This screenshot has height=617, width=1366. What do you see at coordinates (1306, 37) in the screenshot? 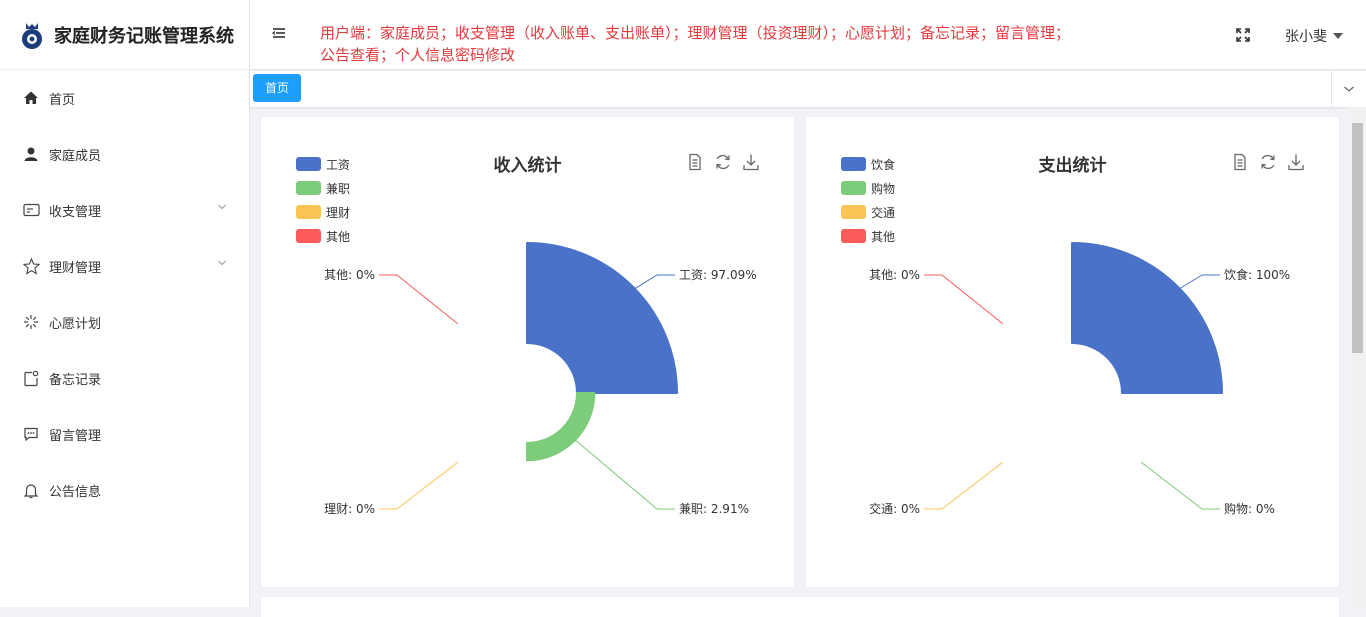
I see `username: 张小斐` at bounding box center [1306, 37].